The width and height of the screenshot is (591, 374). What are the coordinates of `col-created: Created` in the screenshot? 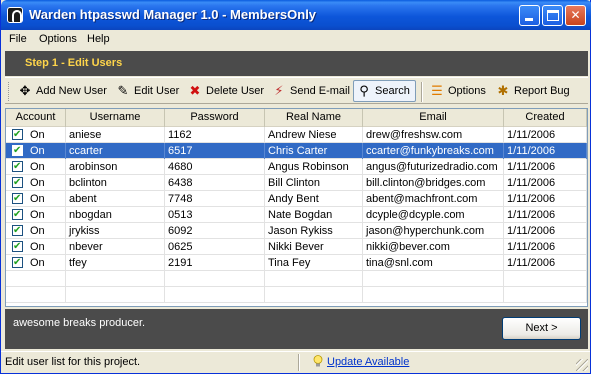 It's located at (545, 118).